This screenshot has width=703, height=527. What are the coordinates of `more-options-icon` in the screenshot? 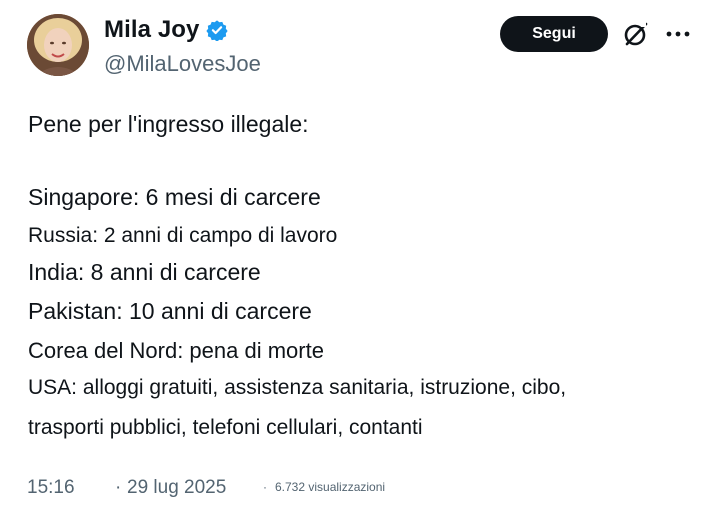 It's located at (678, 34).